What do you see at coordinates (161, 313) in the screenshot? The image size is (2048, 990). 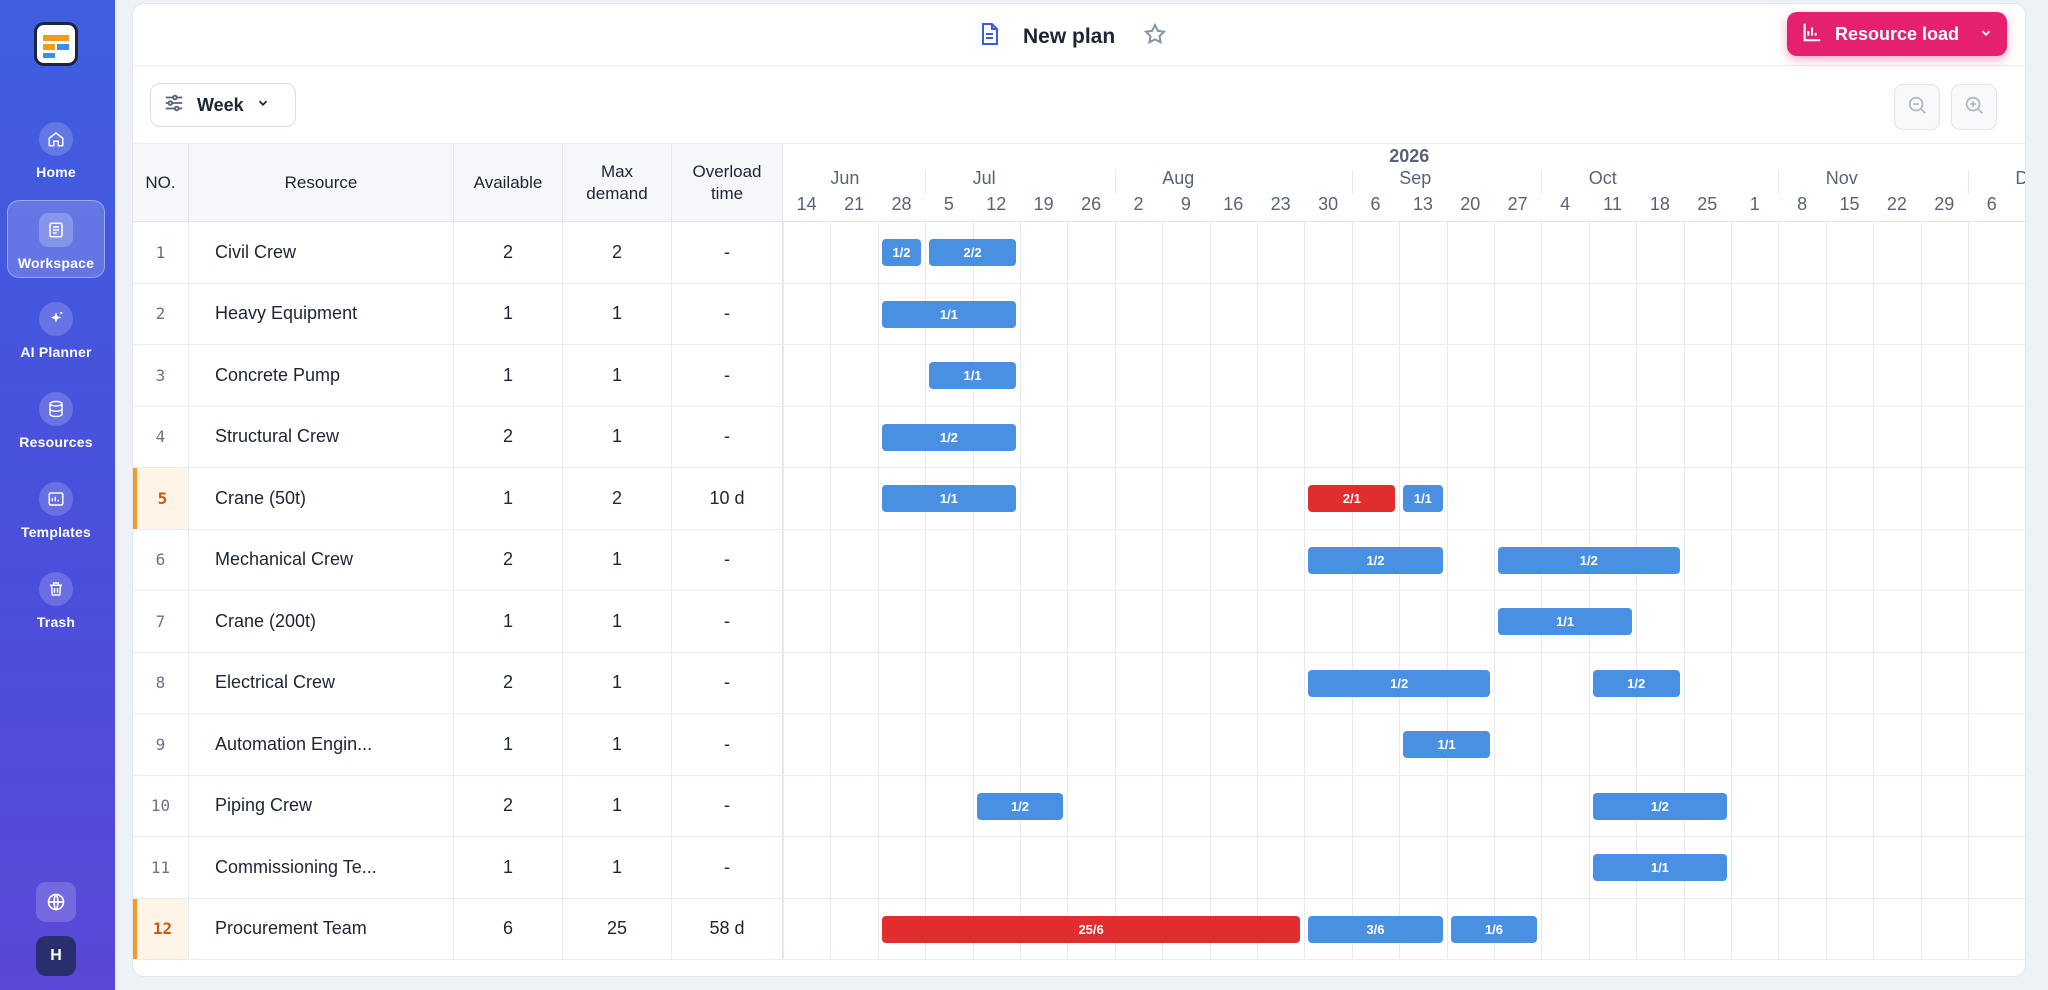 I see `cell-no: 2` at bounding box center [161, 313].